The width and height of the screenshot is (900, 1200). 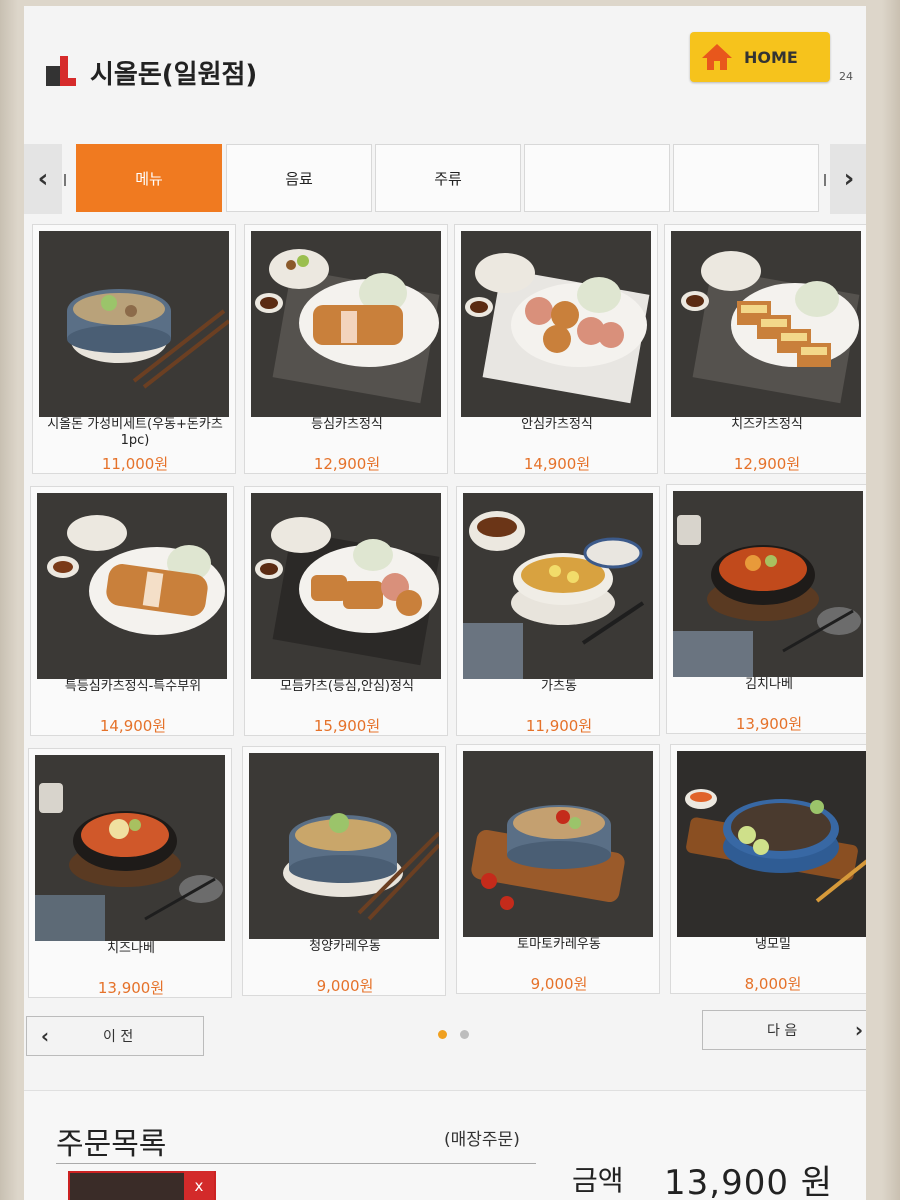 I want to click on menu-card-kimchi-nabe: 김치나베 13,900원, so click(x=766, y=609).